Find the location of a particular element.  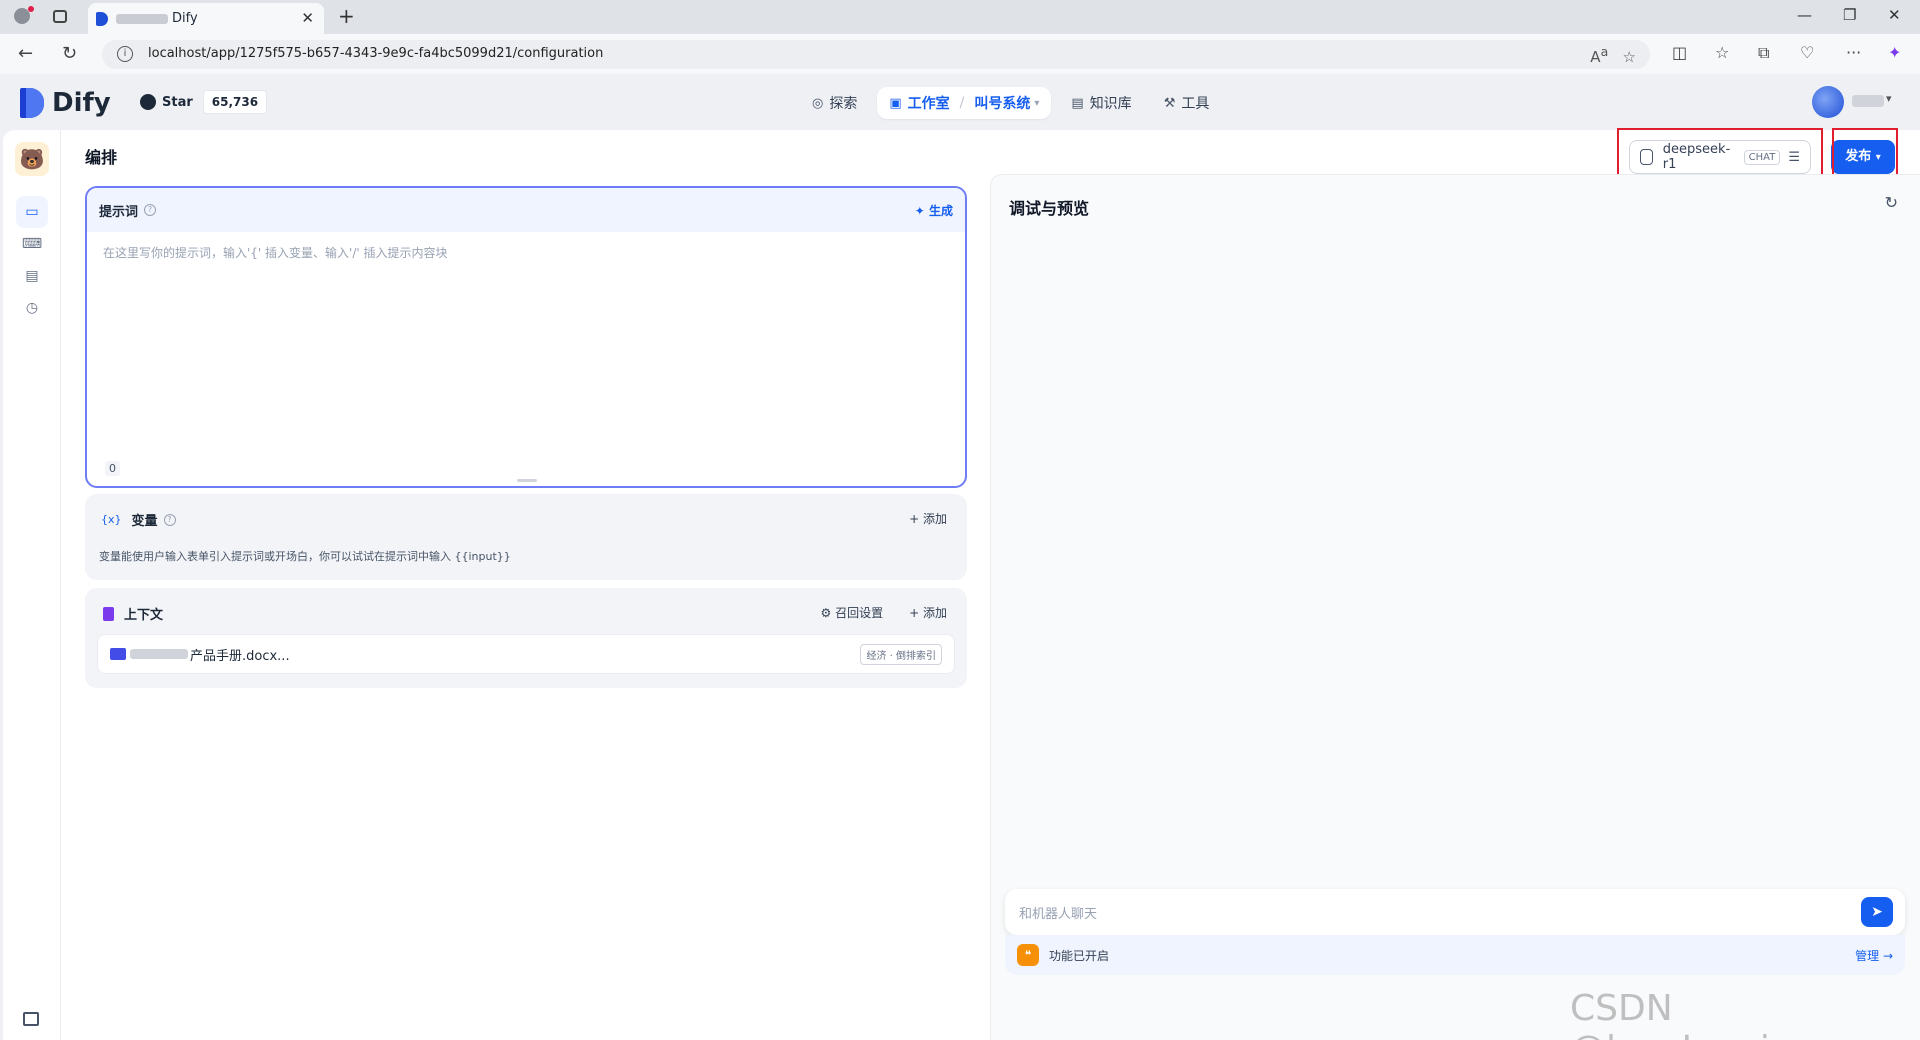

features-bar: ❝ 功能已开启 管理 → is located at coordinates (1455, 955).